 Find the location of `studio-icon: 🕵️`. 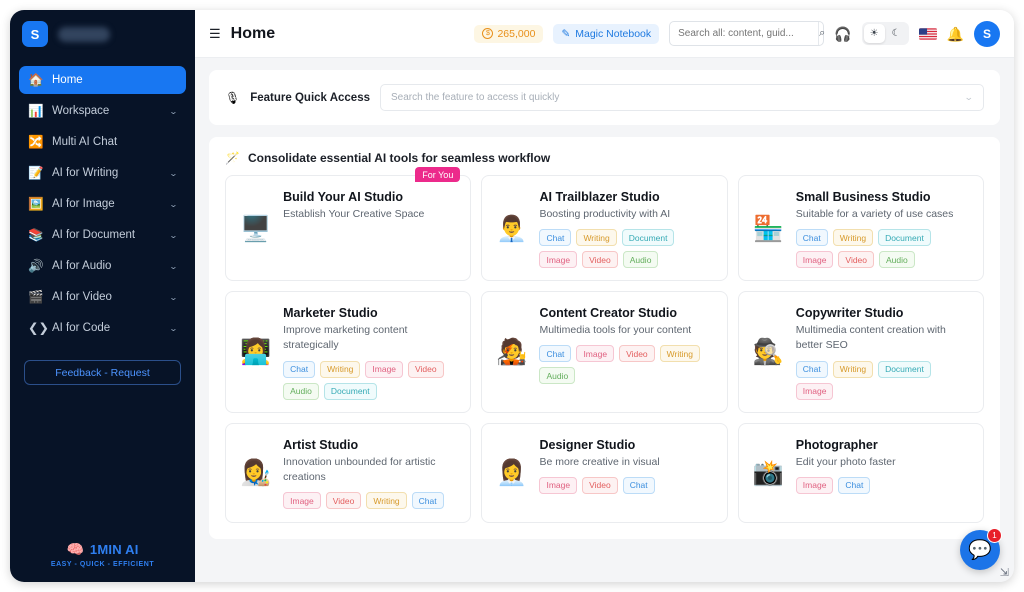

studio-icon: 🕵️ is located at coordinates (768, 352).